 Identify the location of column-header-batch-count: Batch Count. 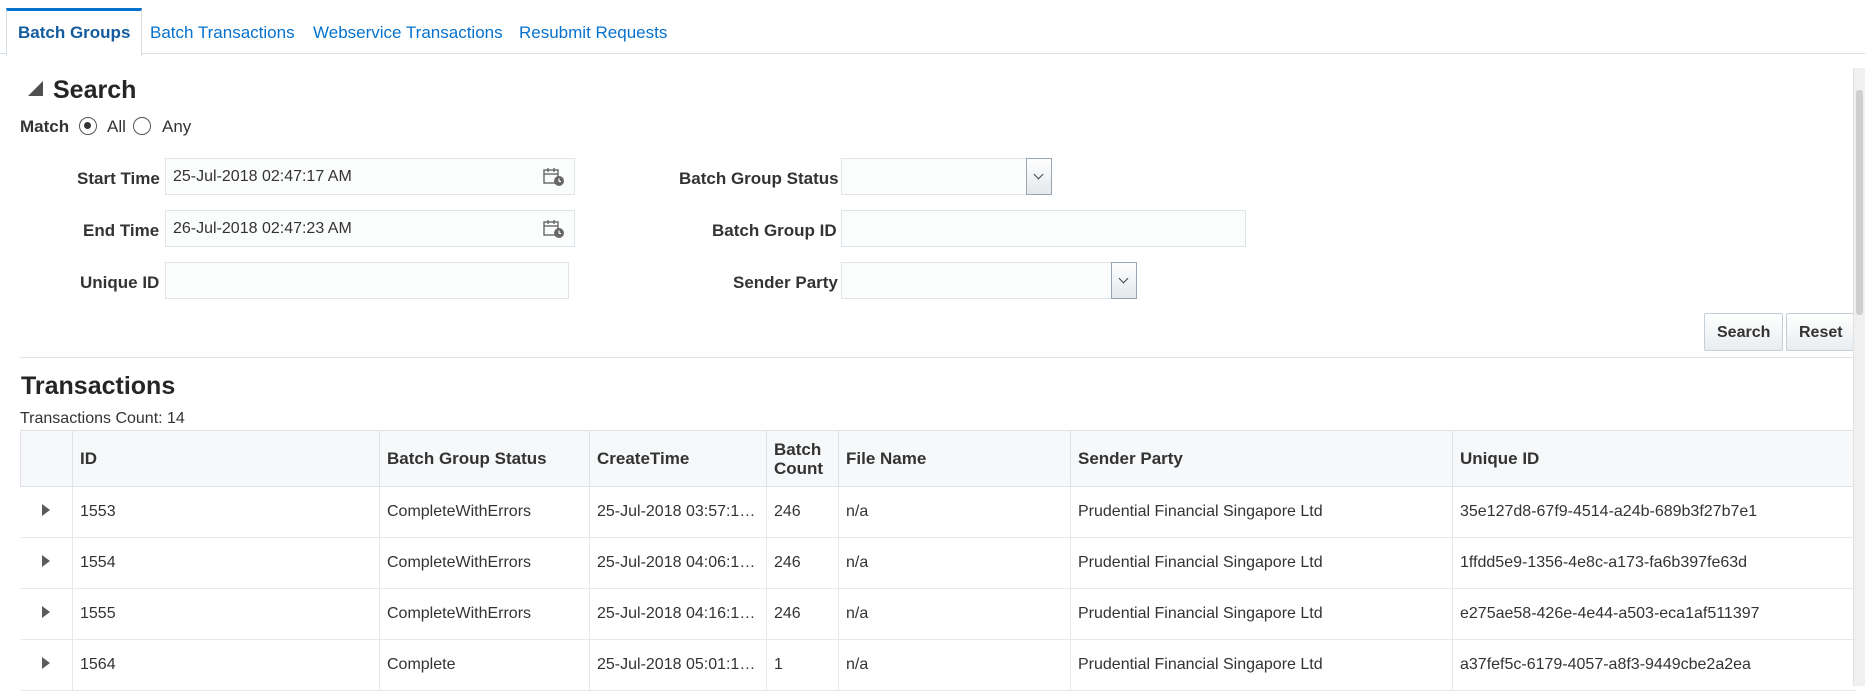
(802, 458).